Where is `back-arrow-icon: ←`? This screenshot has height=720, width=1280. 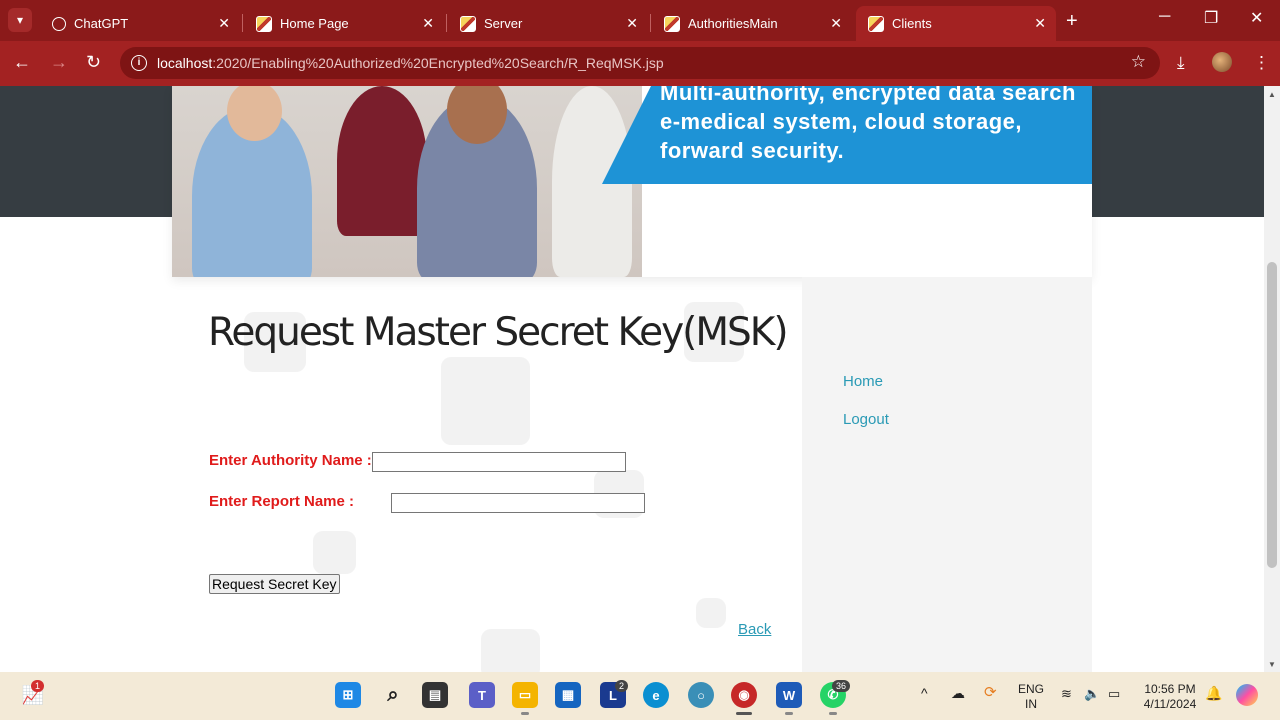
back-arrow-icon: ← is located at coordinates (22, 62).